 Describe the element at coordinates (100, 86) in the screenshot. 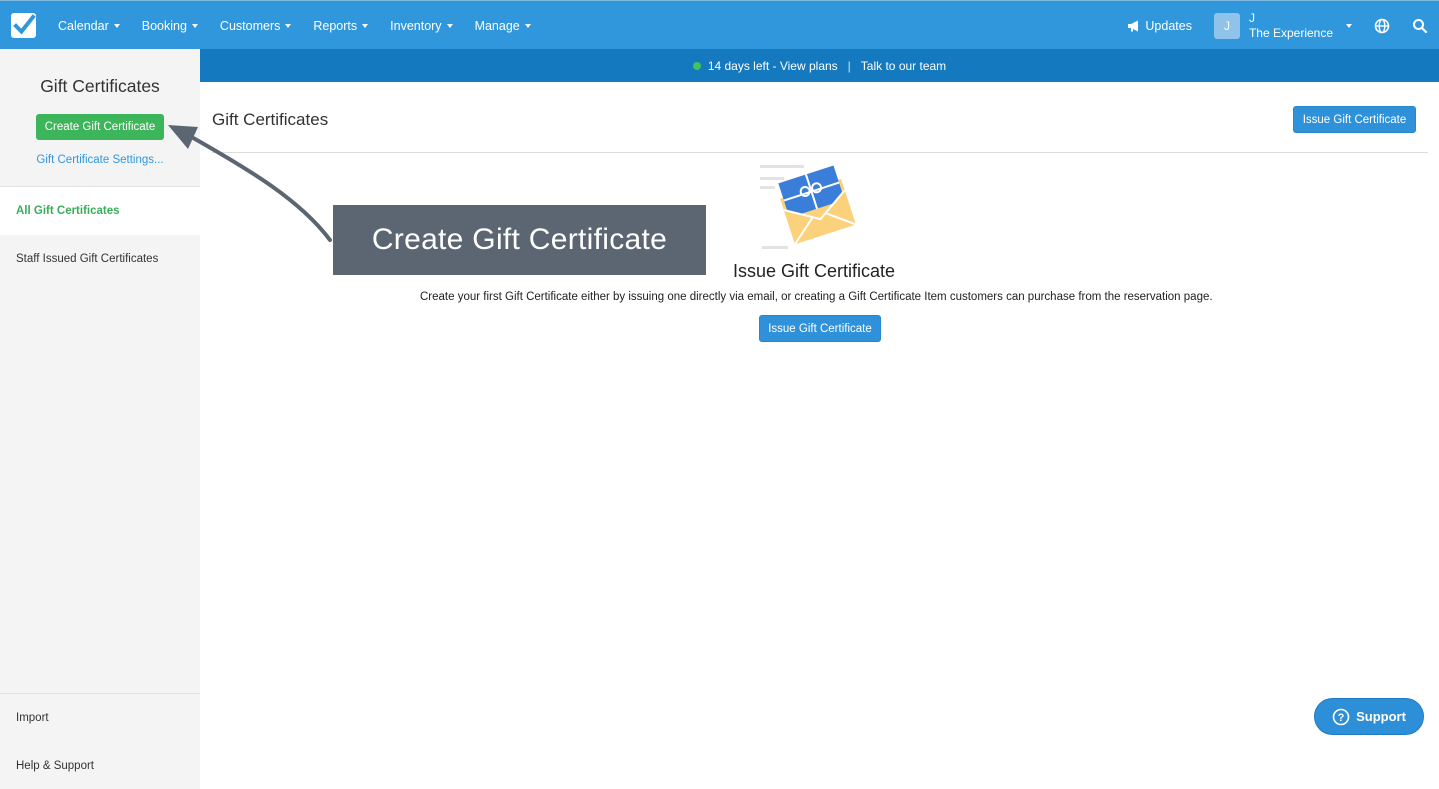

I see `sidebar-title: Gift Certificates` at that location.